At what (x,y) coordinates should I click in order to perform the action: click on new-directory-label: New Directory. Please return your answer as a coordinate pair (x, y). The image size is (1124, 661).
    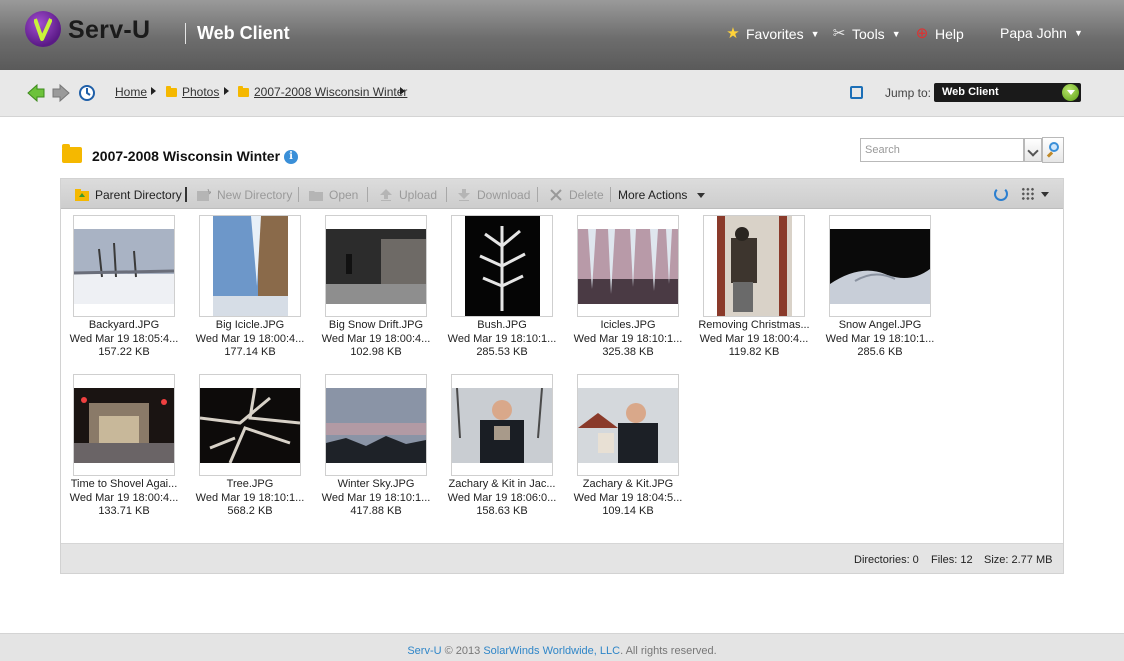
    Looking at the image, I should click on (255, 195).